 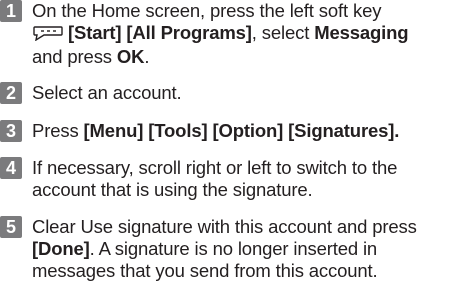 I want to click on step-4-text-b: account that is using the signature., so click(x=172, y=189).